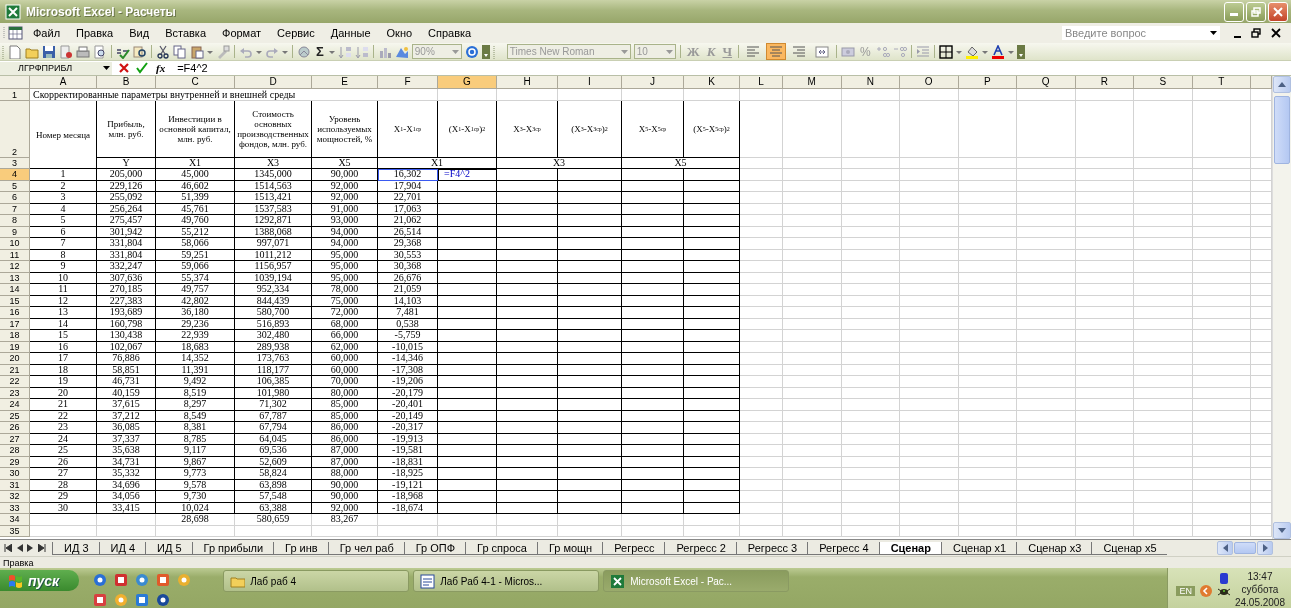 The width and height of the screenshot is (1291, 608). I want to click on hyperlink-icon, so click(304, 51).